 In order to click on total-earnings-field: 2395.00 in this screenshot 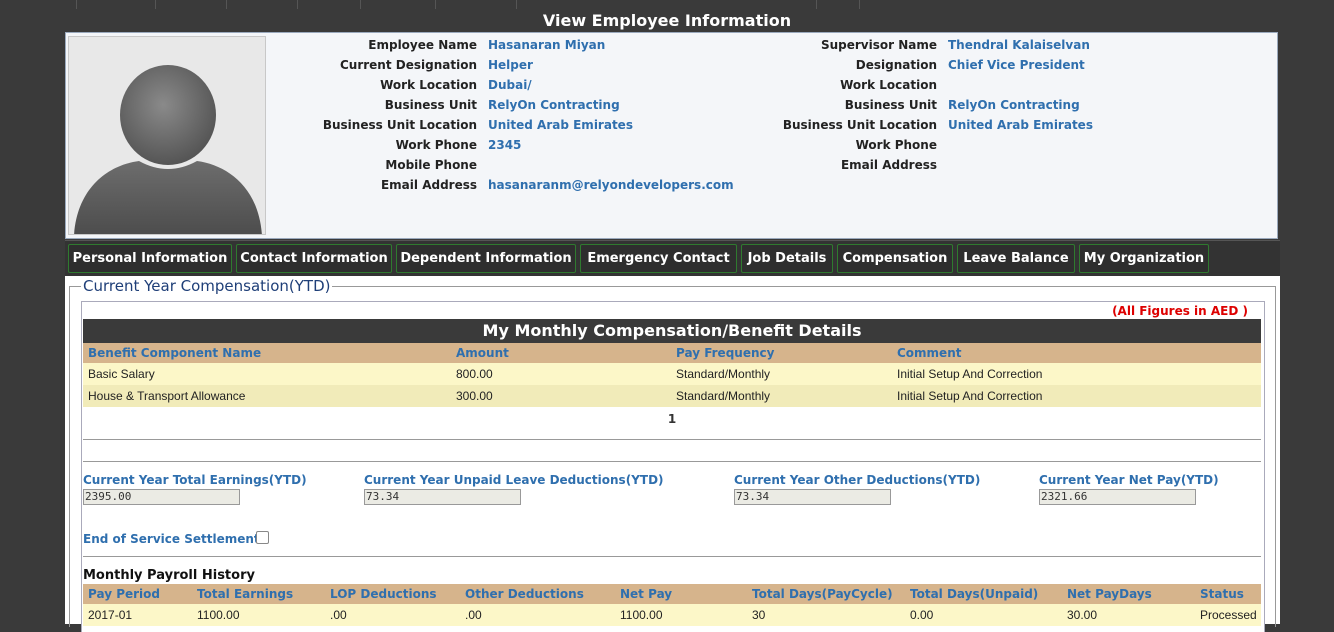, I will do `click(161, 497)`.